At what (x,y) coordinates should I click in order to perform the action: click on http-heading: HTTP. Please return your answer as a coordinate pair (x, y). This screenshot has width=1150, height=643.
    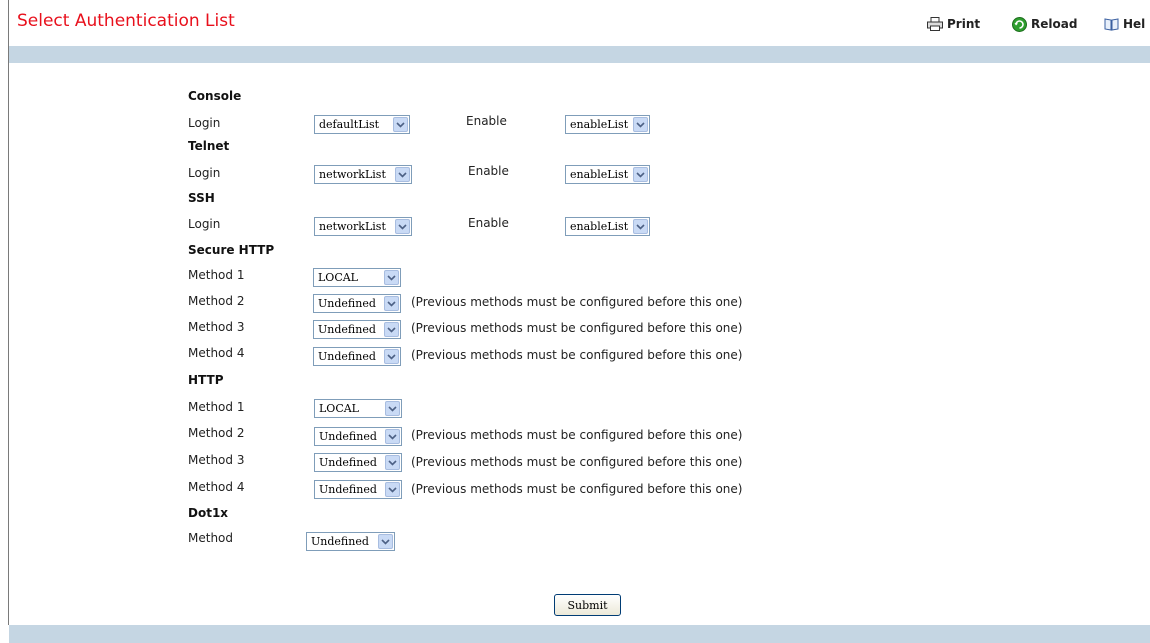
    Looking at the image, I should click on (206, 380).